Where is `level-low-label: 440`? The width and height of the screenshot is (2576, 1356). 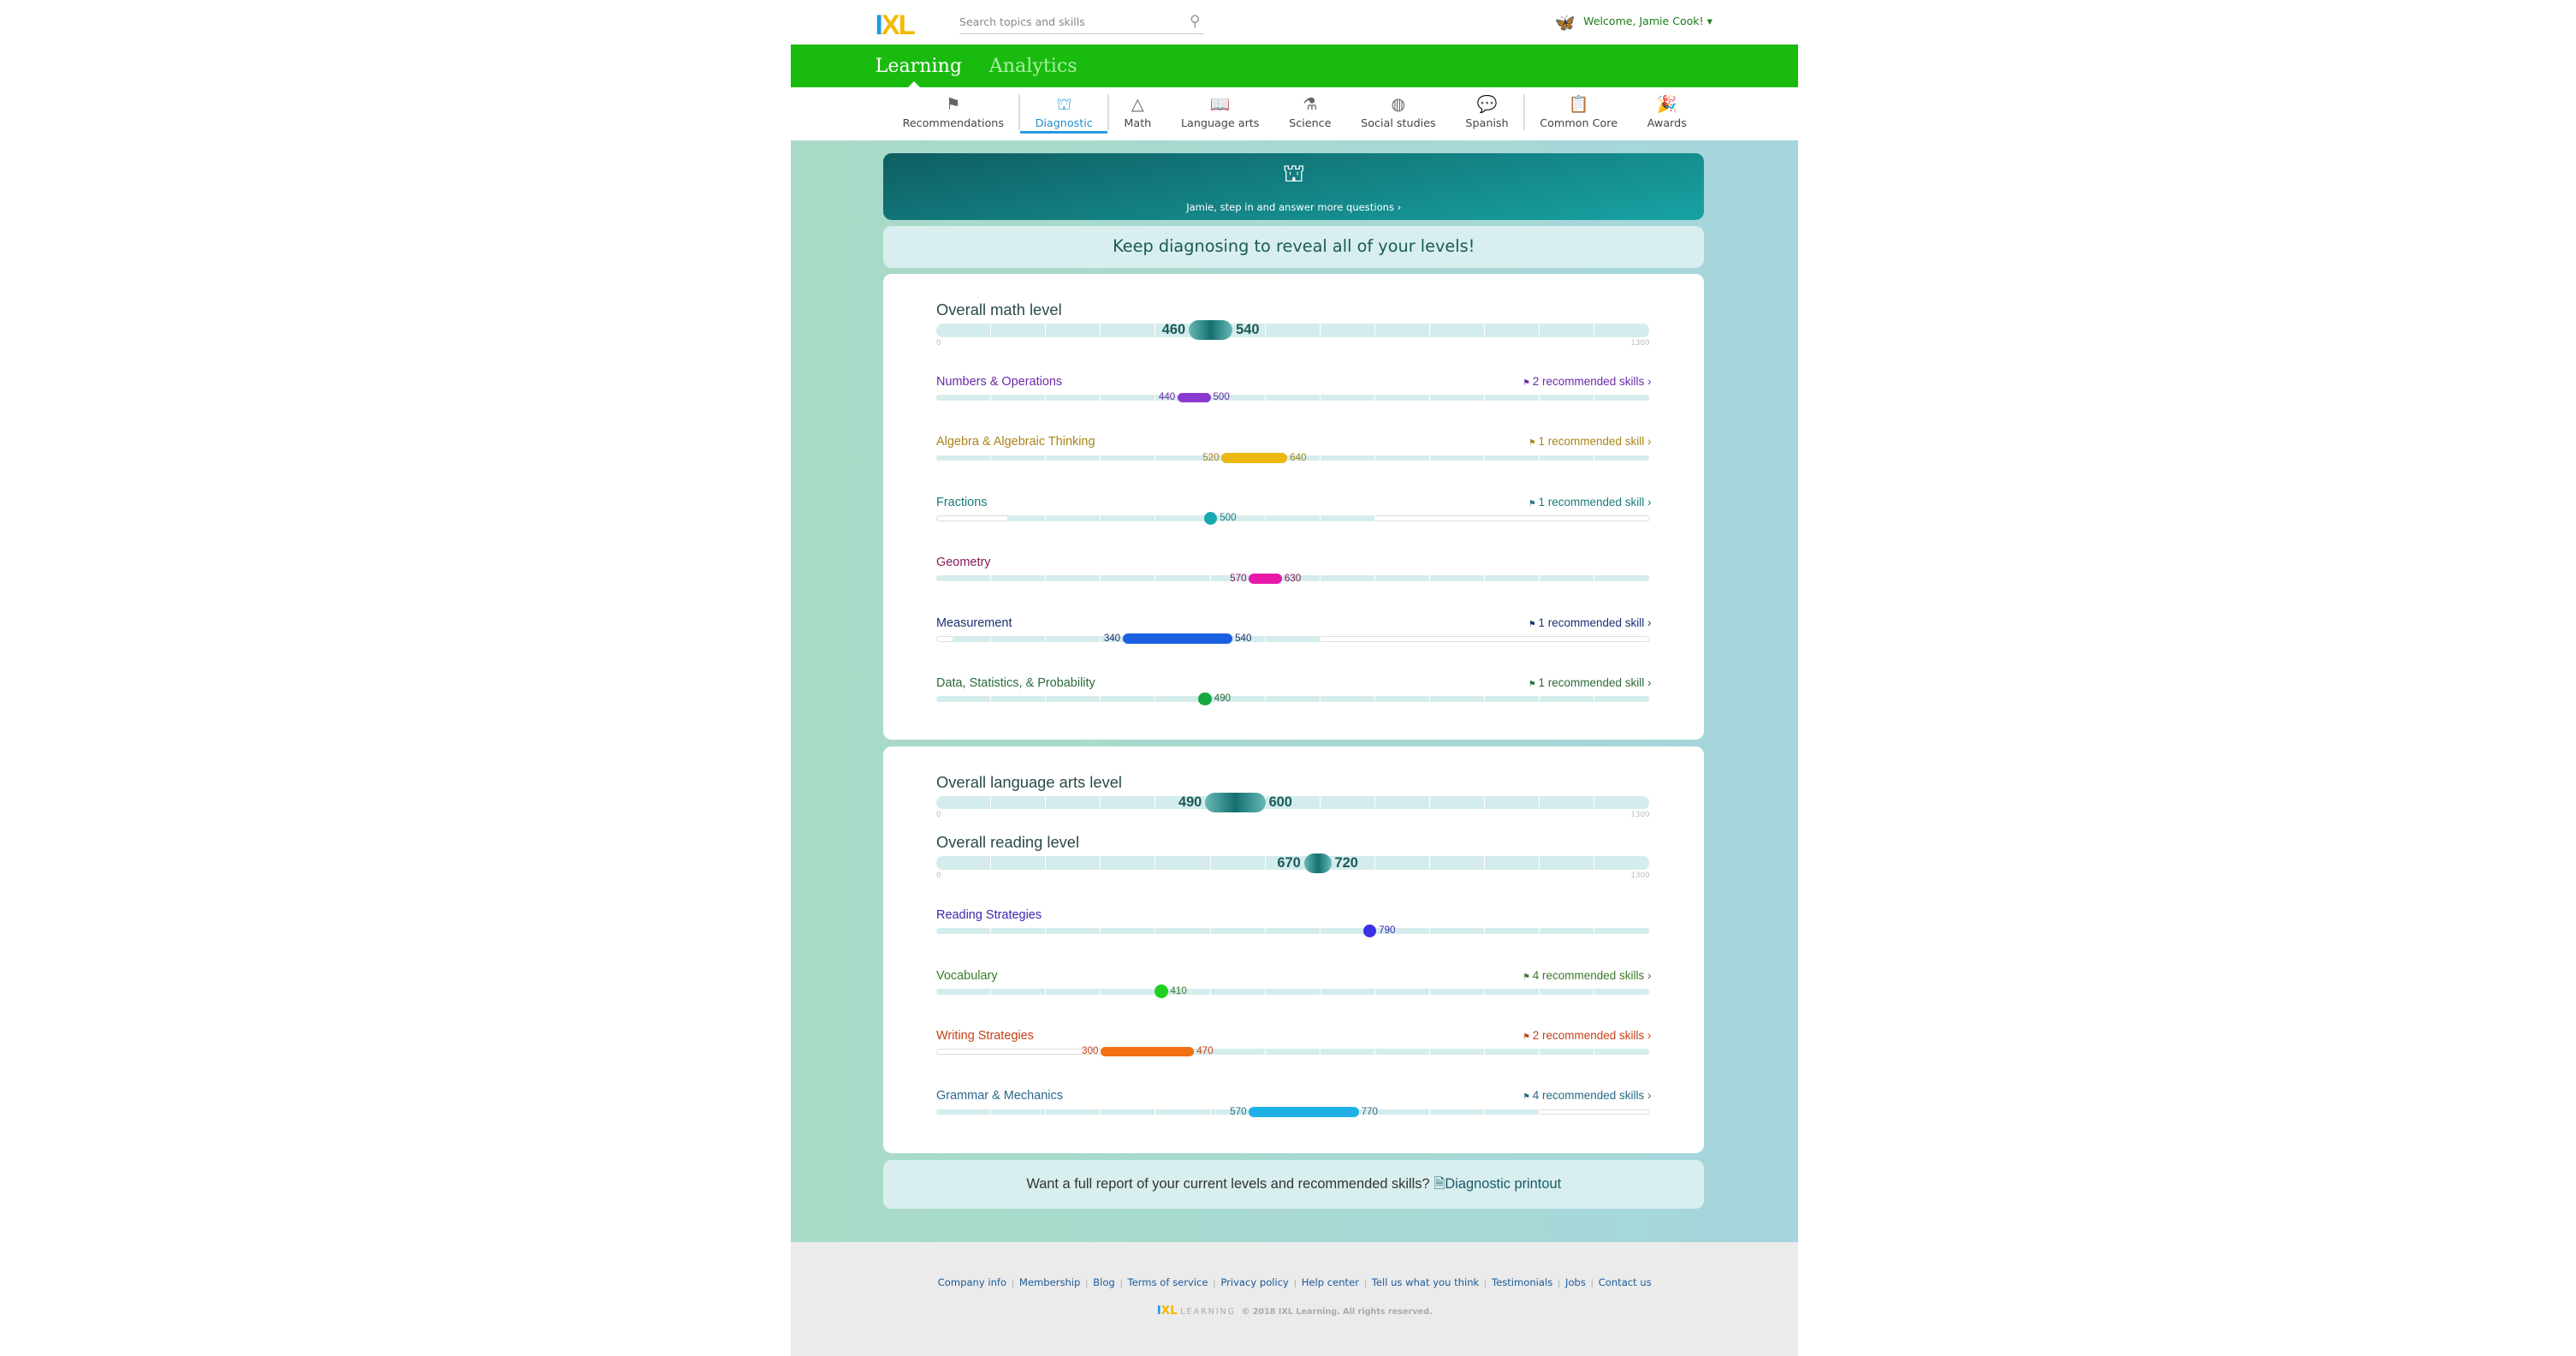 level-low-label: 440 is located at coordinates (1167, 397).